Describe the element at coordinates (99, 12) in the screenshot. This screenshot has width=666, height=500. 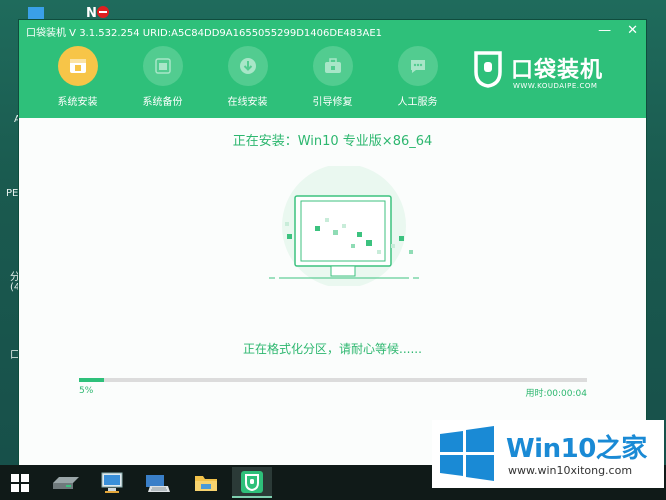
I see `no-entry-icon: N` at that location.